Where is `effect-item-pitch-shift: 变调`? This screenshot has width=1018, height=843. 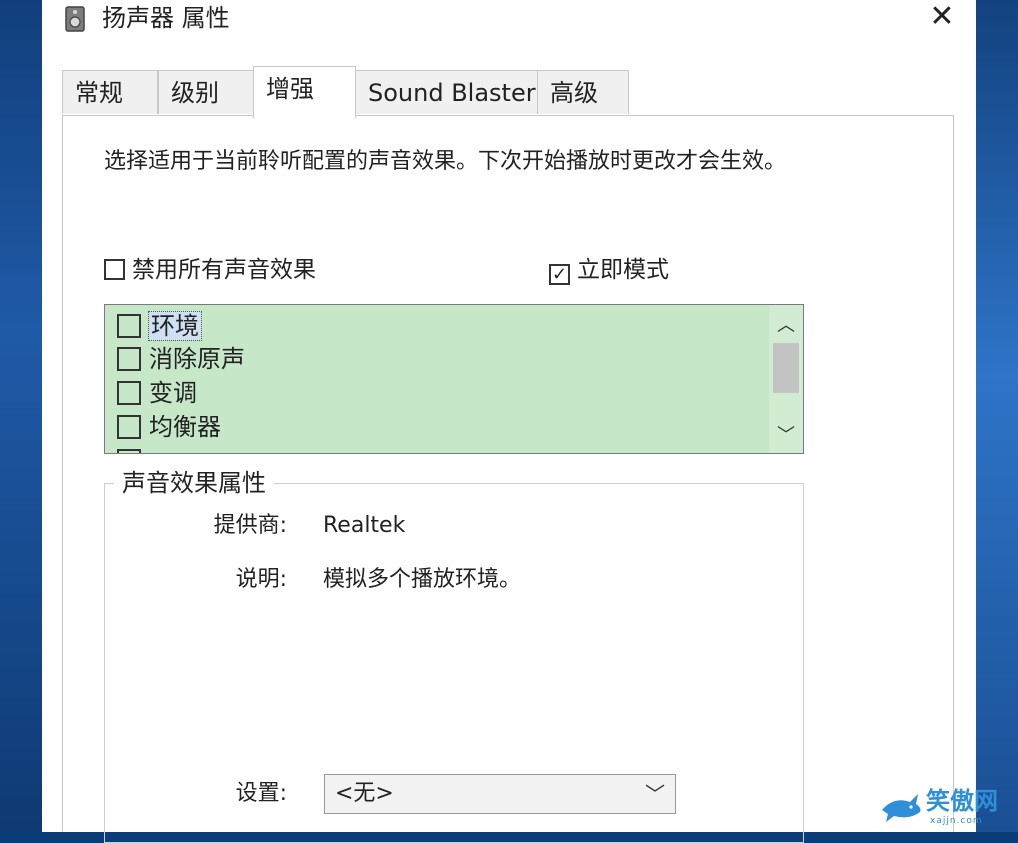
effect-item-pitch-shift: 变调 is located at coordinates (157, 393).